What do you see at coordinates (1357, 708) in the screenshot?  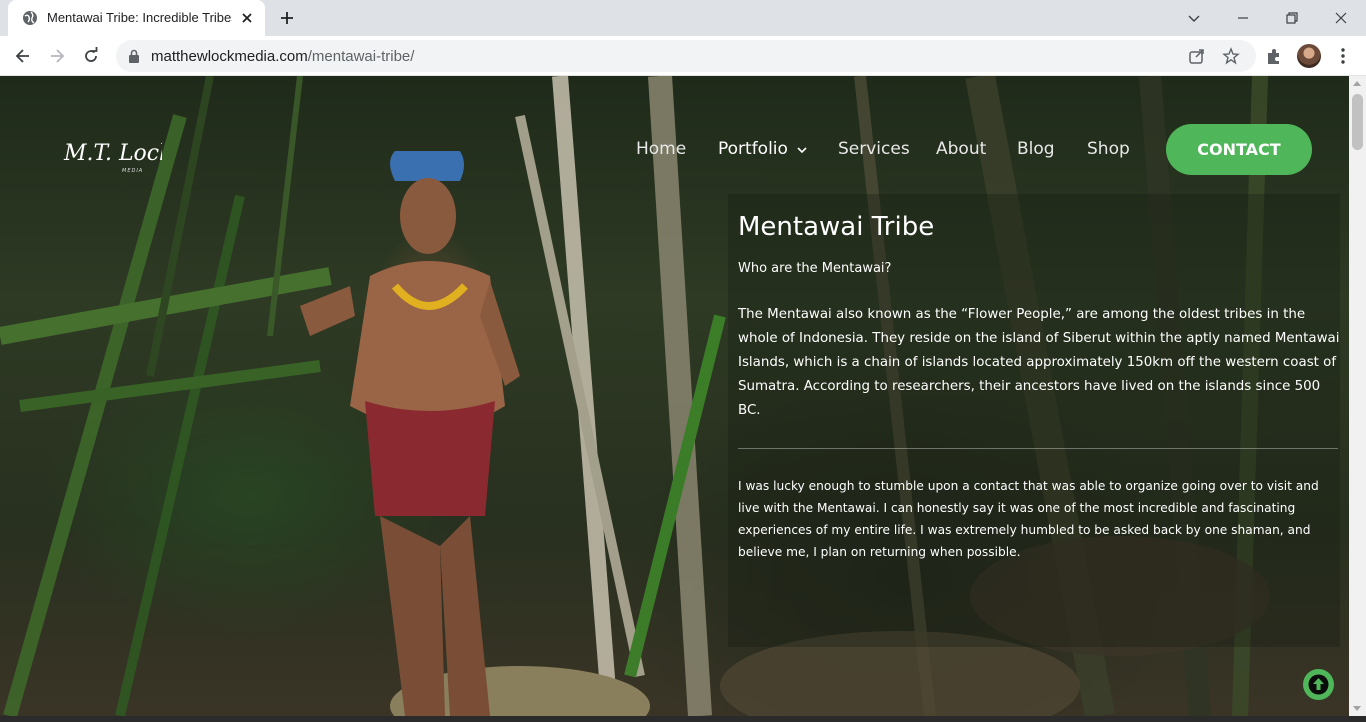 I see `scroll-down-arrow-icon` at bounding box center [1357, 708].